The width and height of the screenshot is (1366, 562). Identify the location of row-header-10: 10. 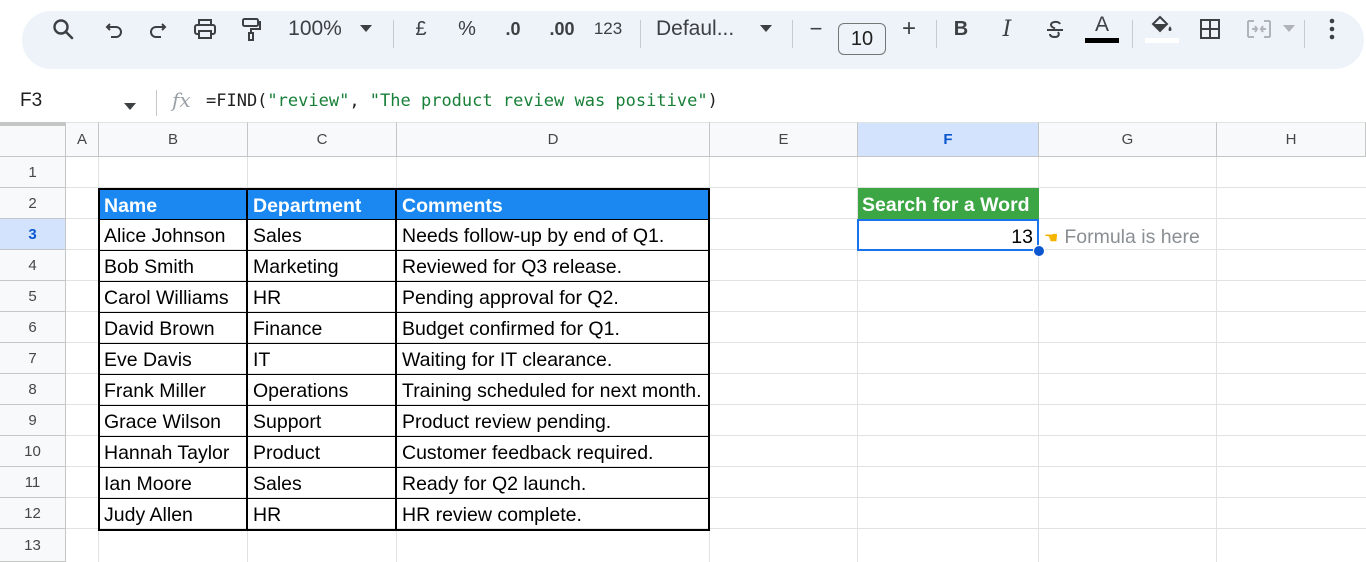
(33, 451).